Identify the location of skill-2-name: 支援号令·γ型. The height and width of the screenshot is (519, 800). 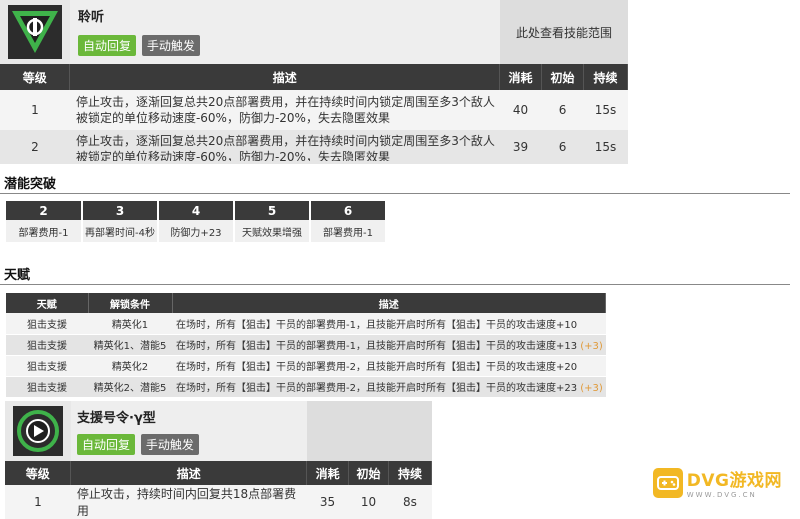
(116, 418).